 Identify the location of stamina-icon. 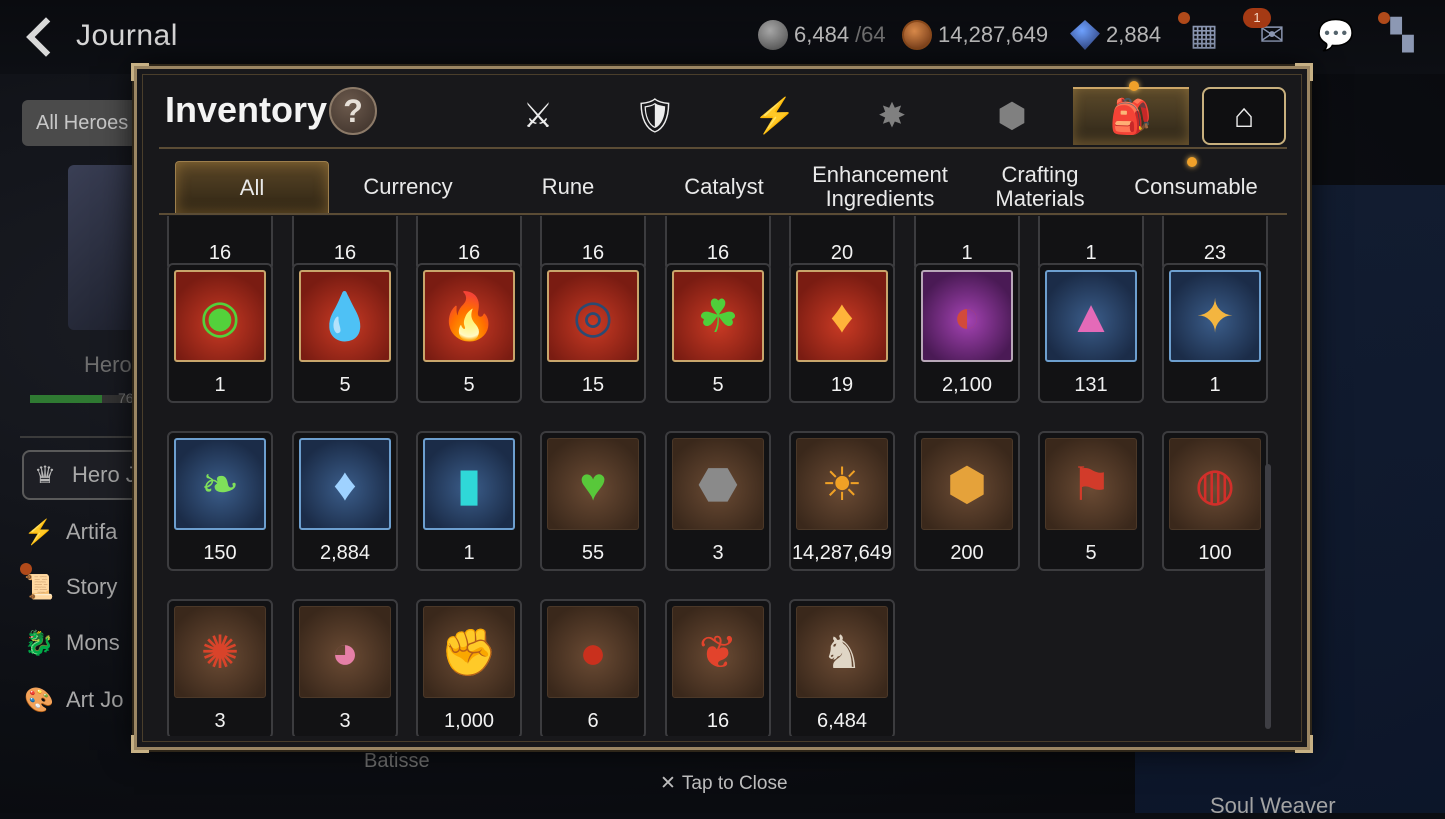
(773, 35).